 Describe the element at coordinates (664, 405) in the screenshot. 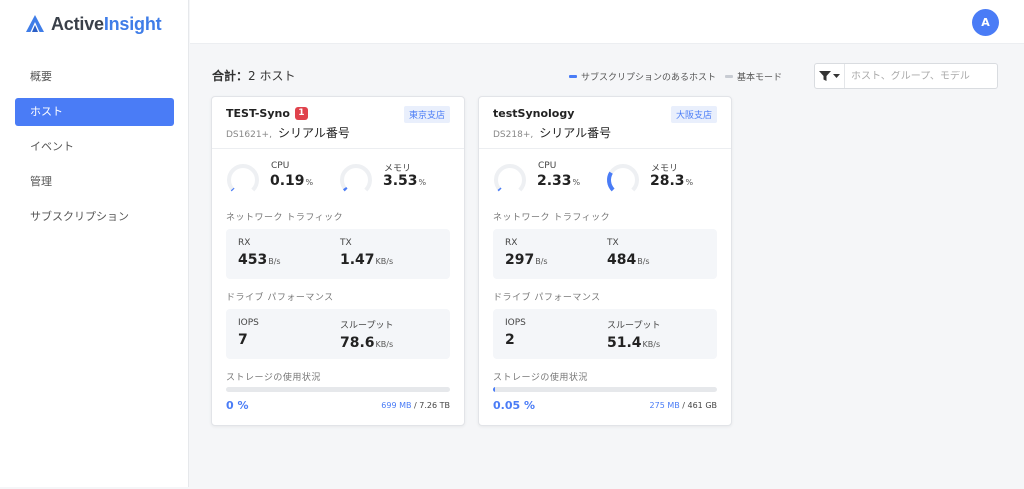

I see `storage-used: 275 MB` at that location.